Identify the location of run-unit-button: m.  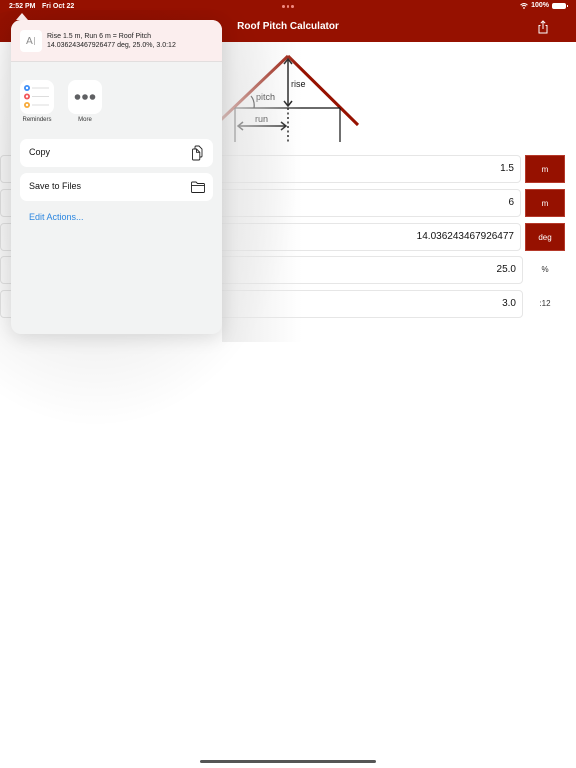
(545, 203).